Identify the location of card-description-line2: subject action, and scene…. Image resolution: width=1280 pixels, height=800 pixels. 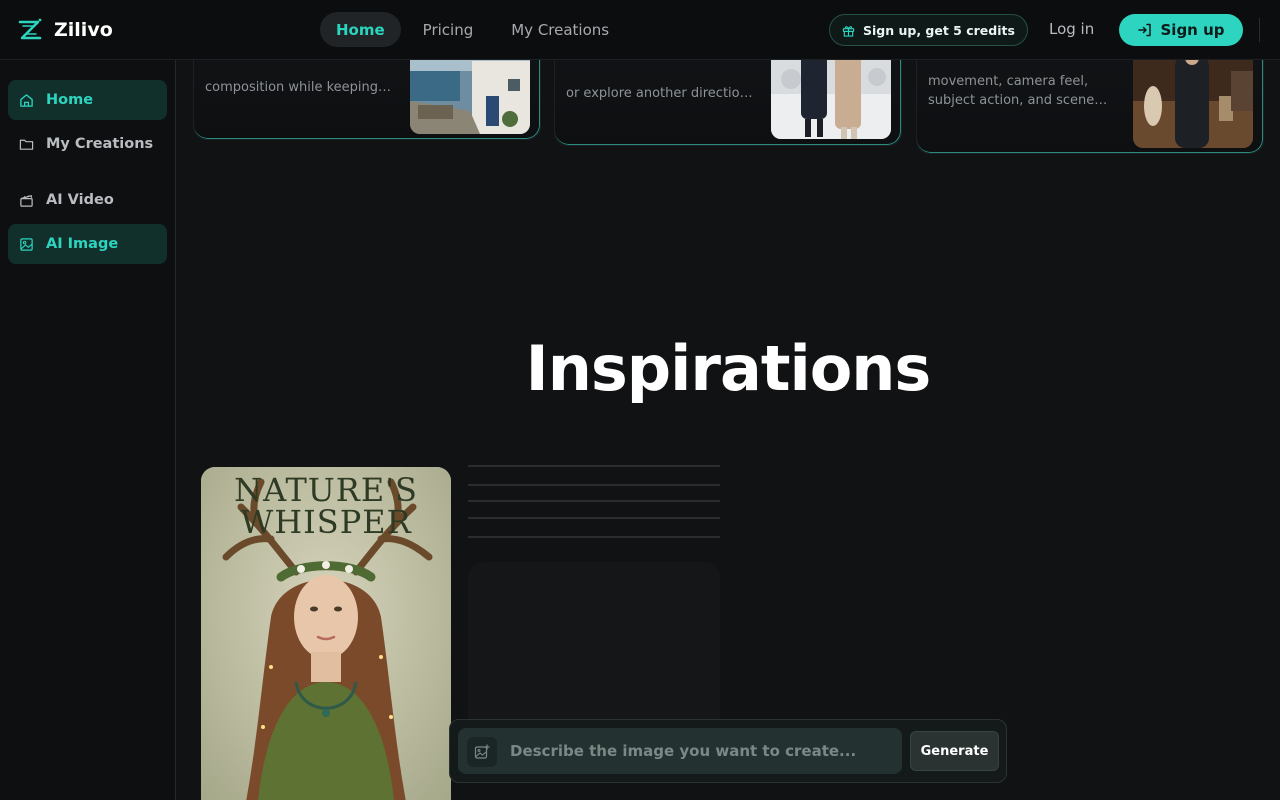
(1018, 100).